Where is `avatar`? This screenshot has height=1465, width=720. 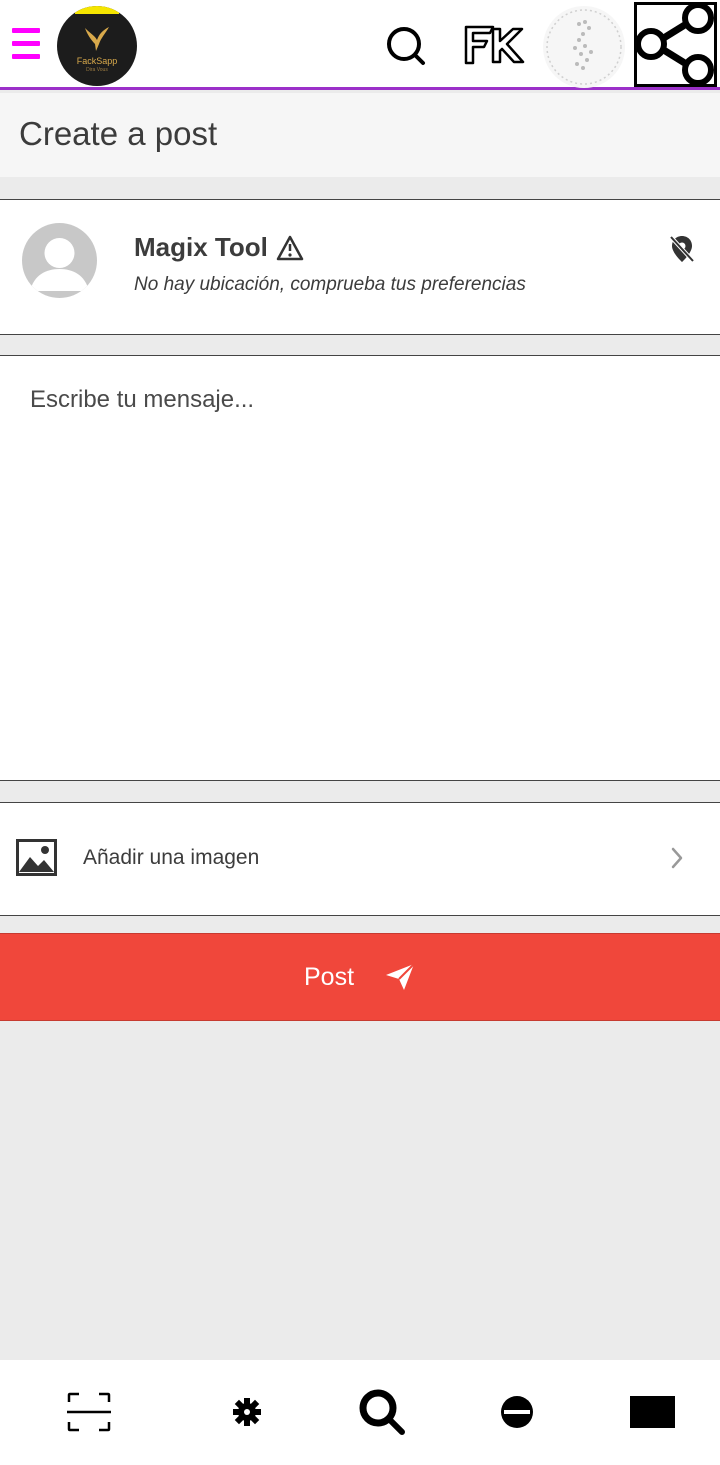 avatar is located at coordinates (59, 260).